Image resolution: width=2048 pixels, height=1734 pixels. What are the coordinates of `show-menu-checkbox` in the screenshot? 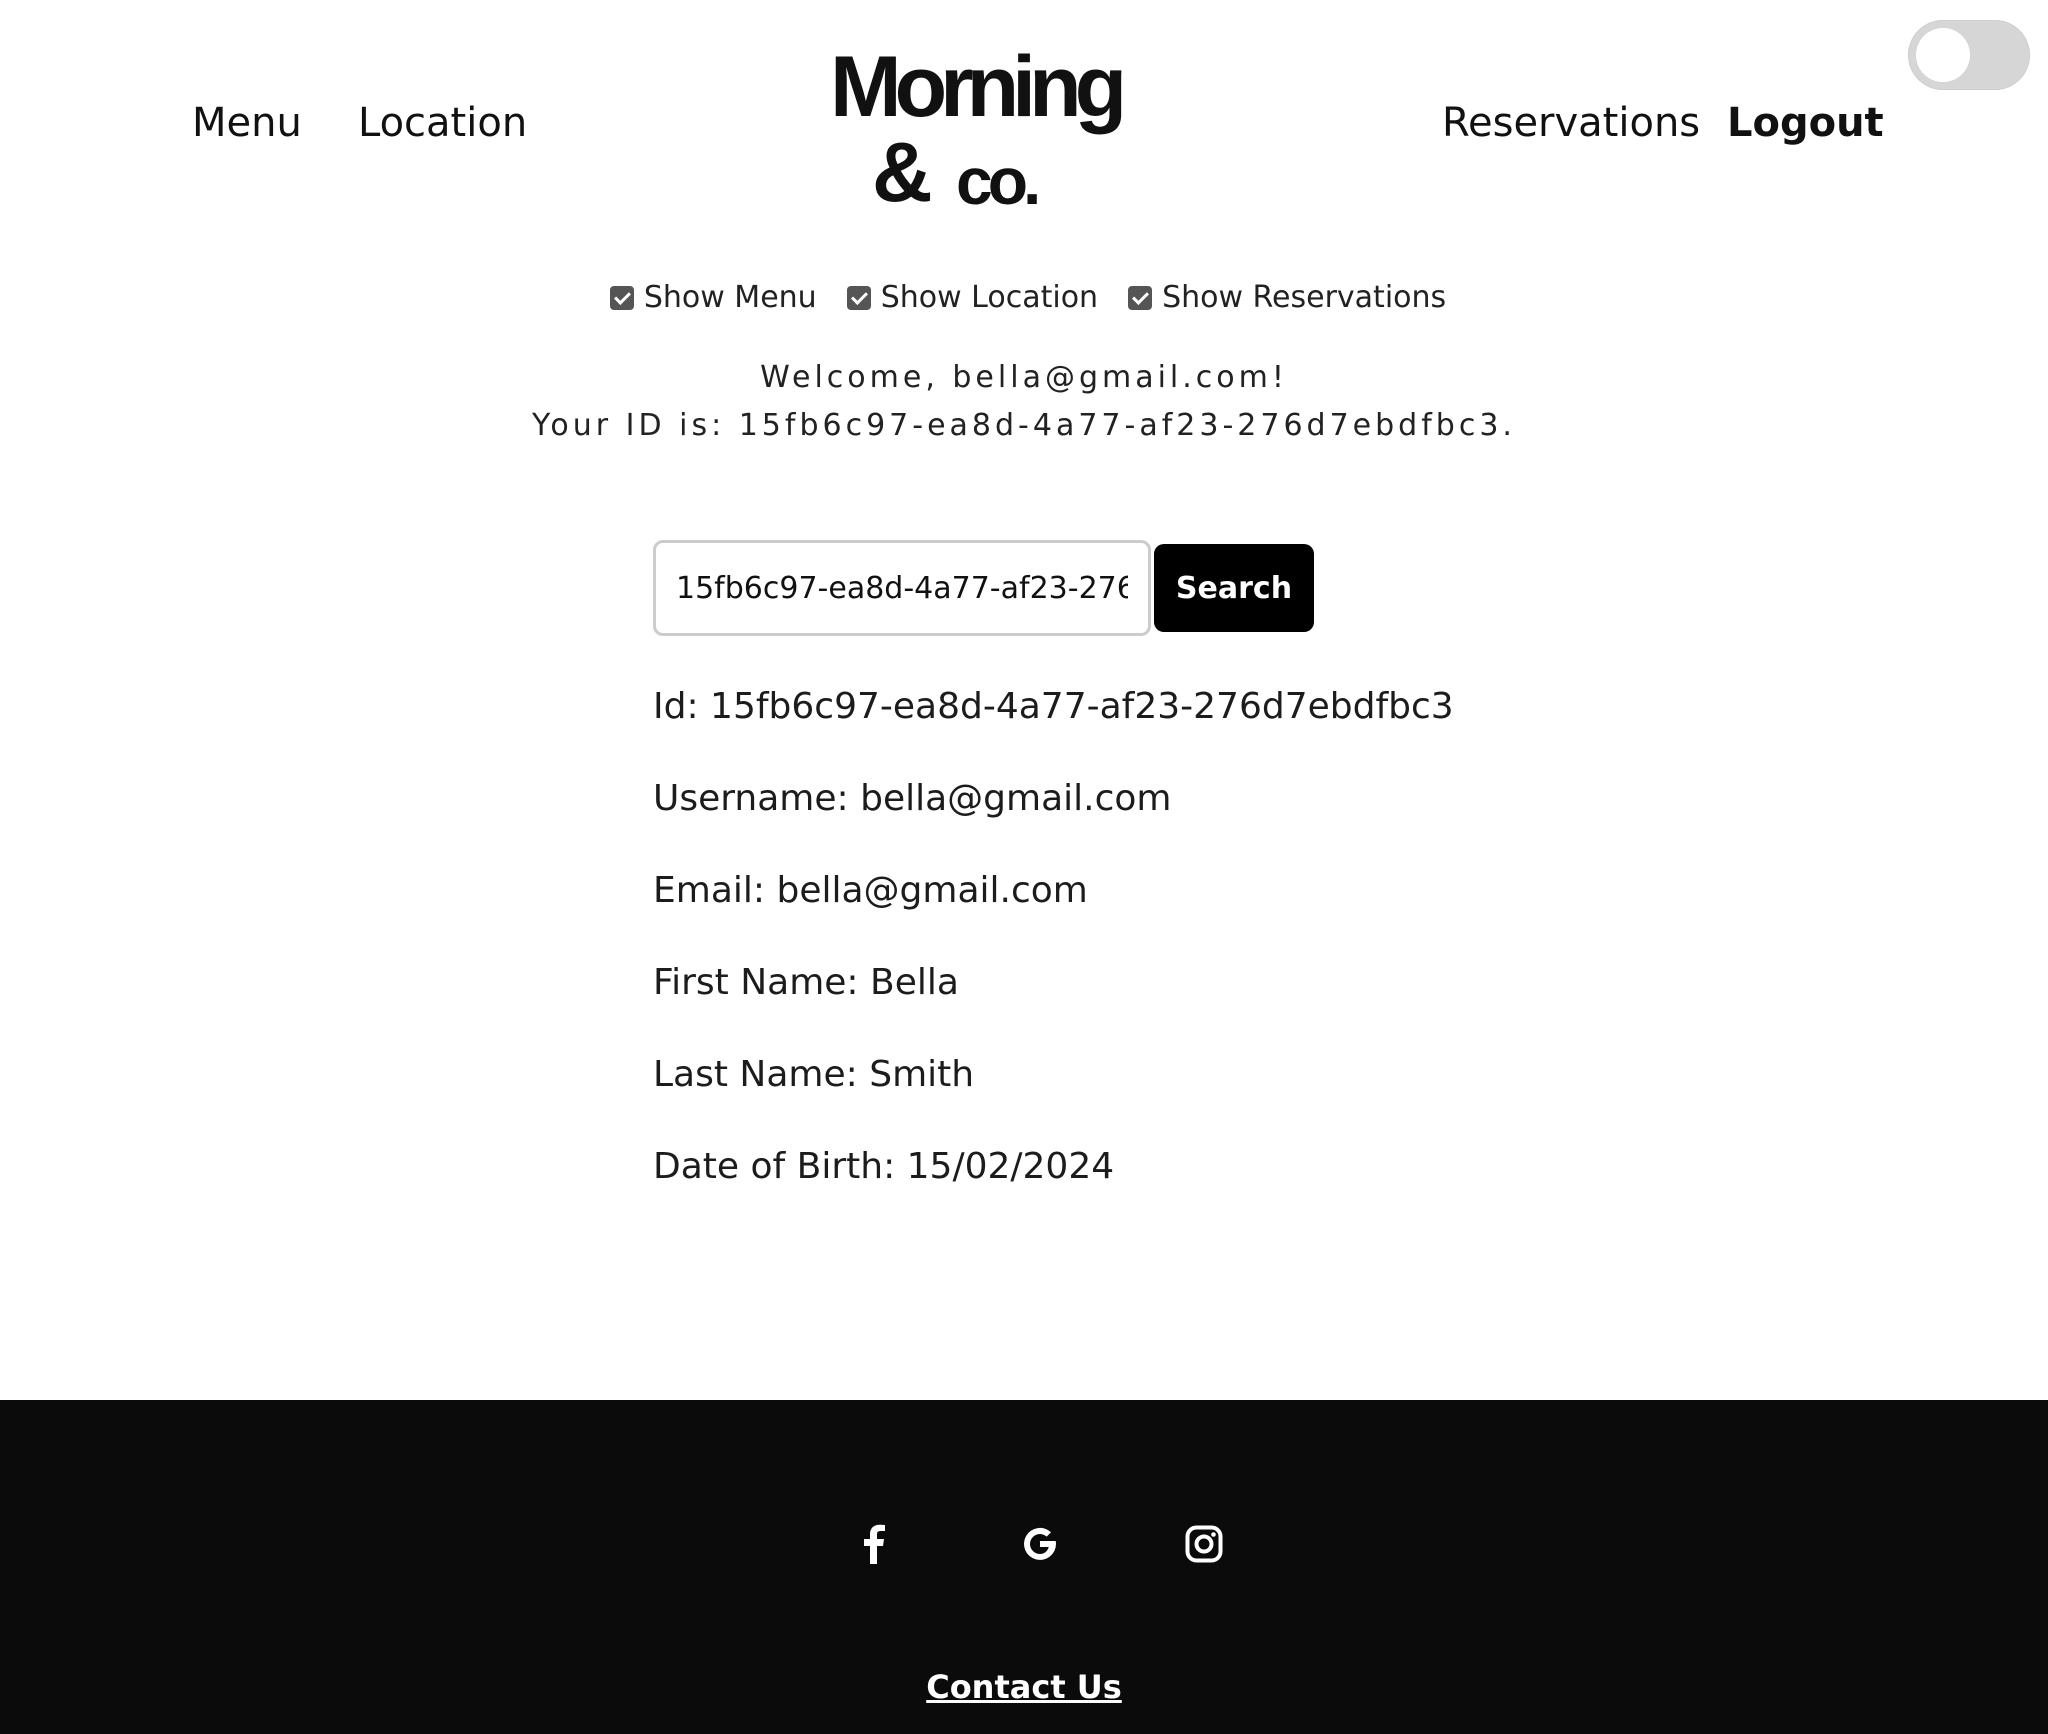 It's located at (621, 297).